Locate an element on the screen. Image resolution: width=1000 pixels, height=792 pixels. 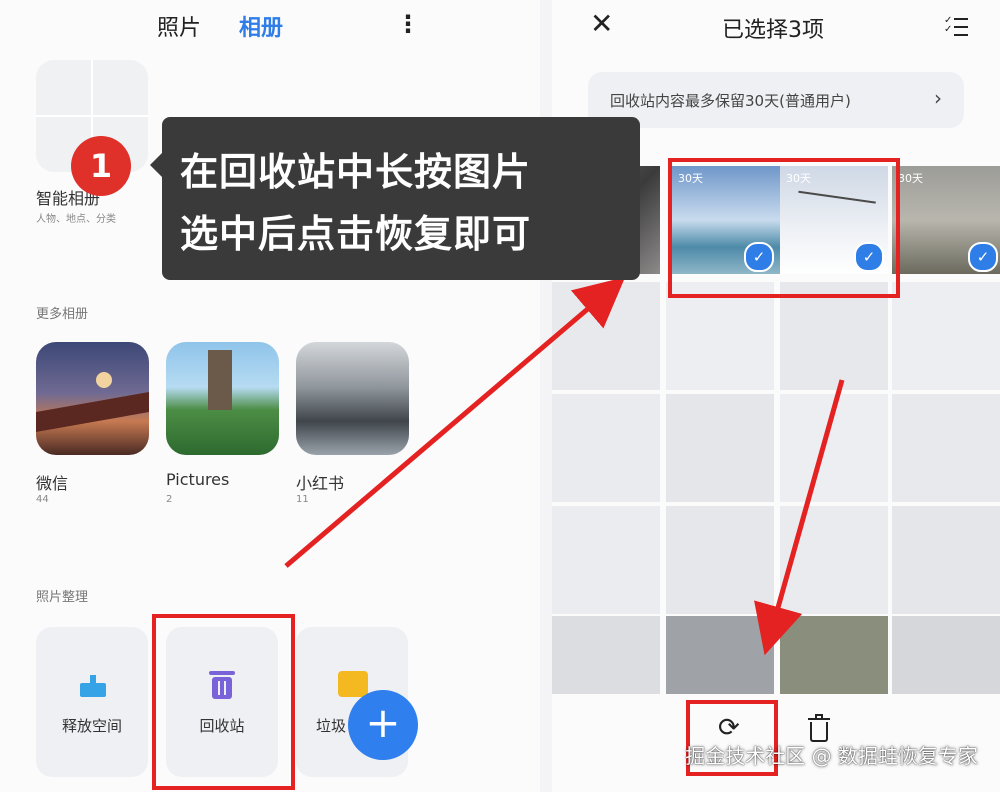
arrow-to-photos is located at coordinates (455, 422).